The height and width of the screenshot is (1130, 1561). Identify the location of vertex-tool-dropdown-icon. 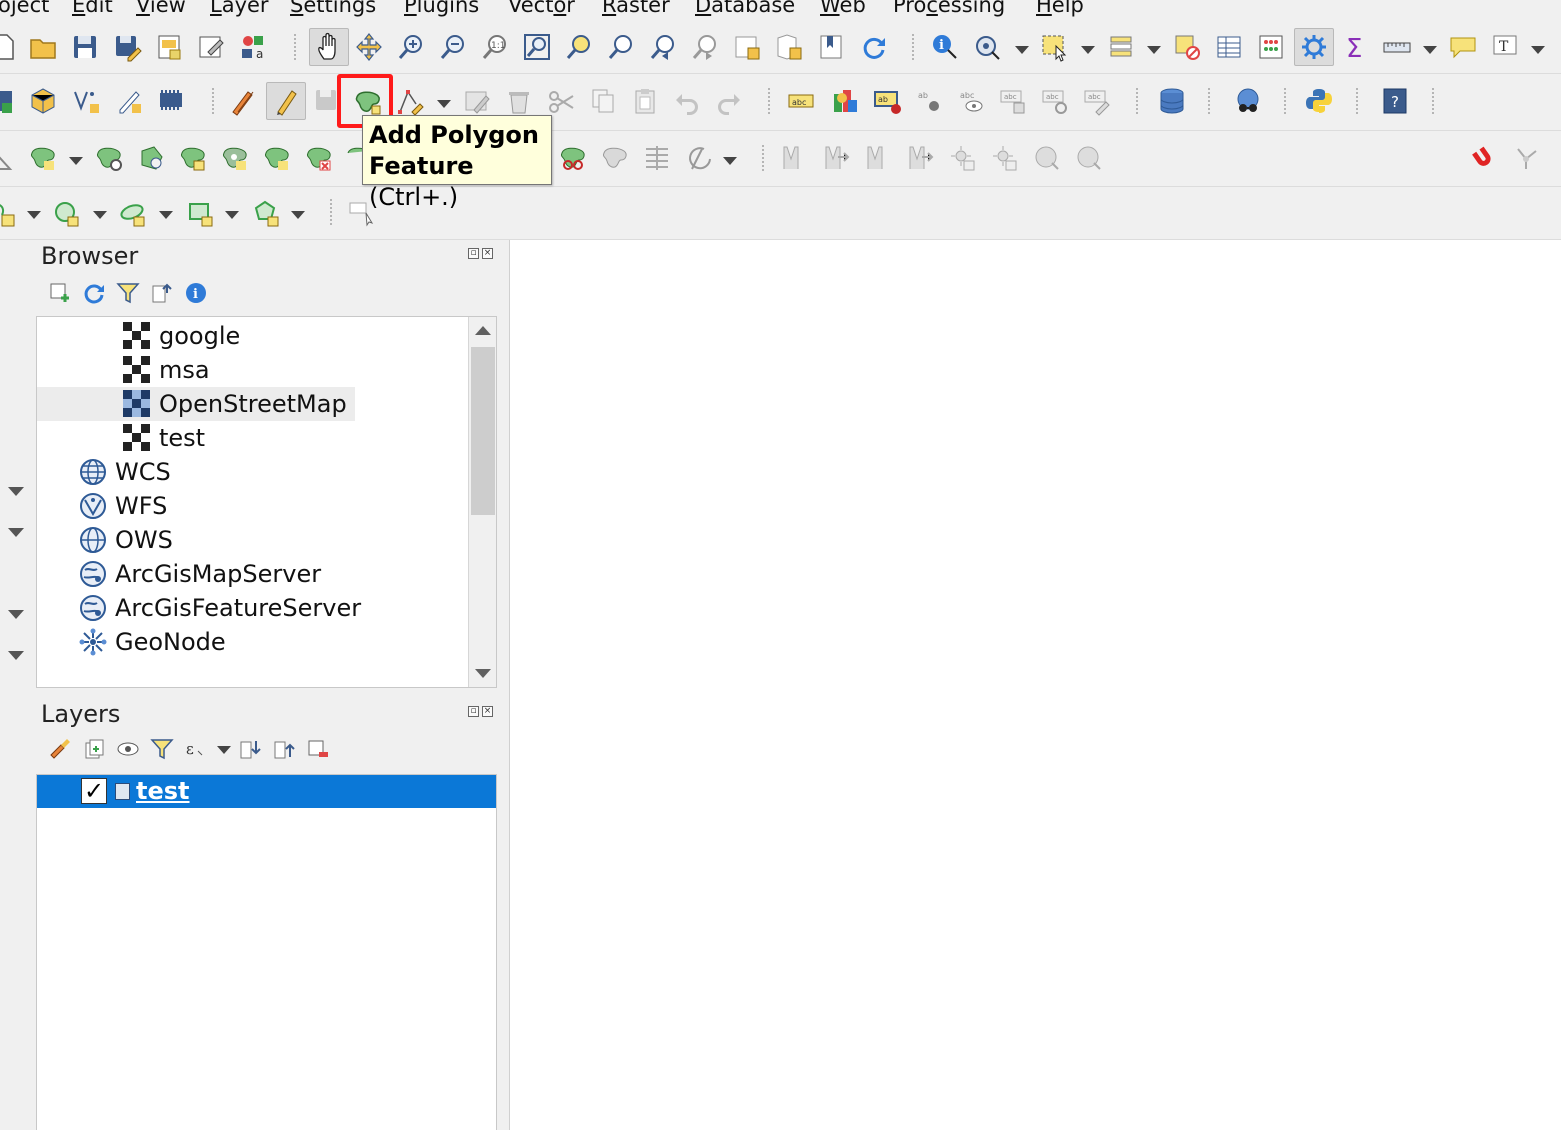
(443, 103).